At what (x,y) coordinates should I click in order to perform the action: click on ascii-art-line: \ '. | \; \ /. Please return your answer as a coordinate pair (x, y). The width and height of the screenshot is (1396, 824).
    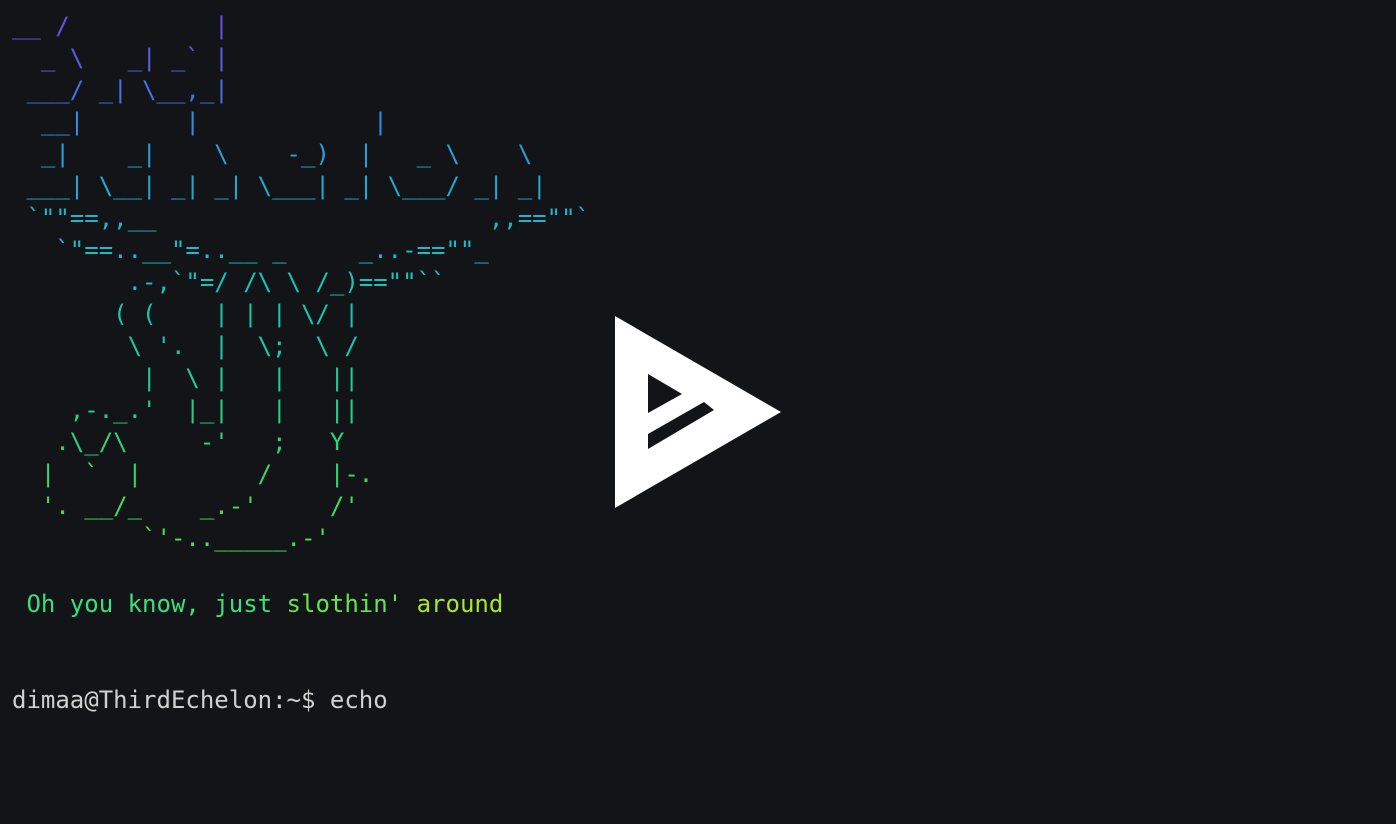
    Looking at the image, I should click on (185, 346).